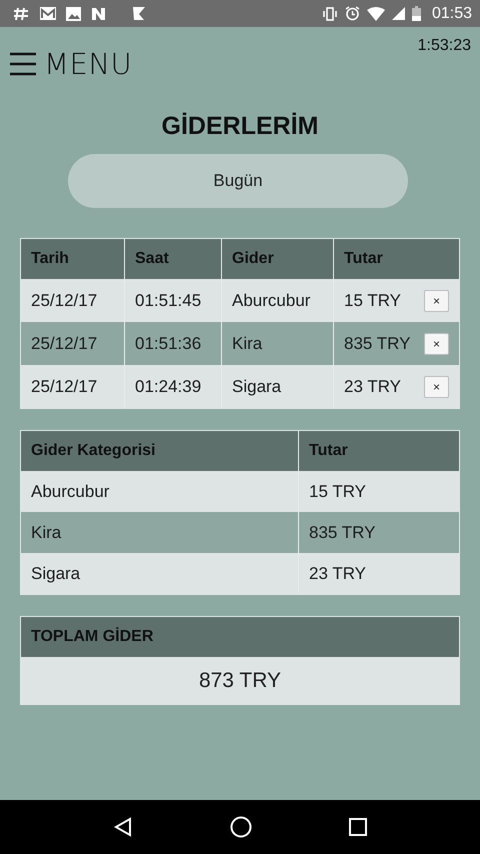 This screenshot has height=854, width=480. I want to click on table-cell-text: 23 TRY, so click(338, 573).